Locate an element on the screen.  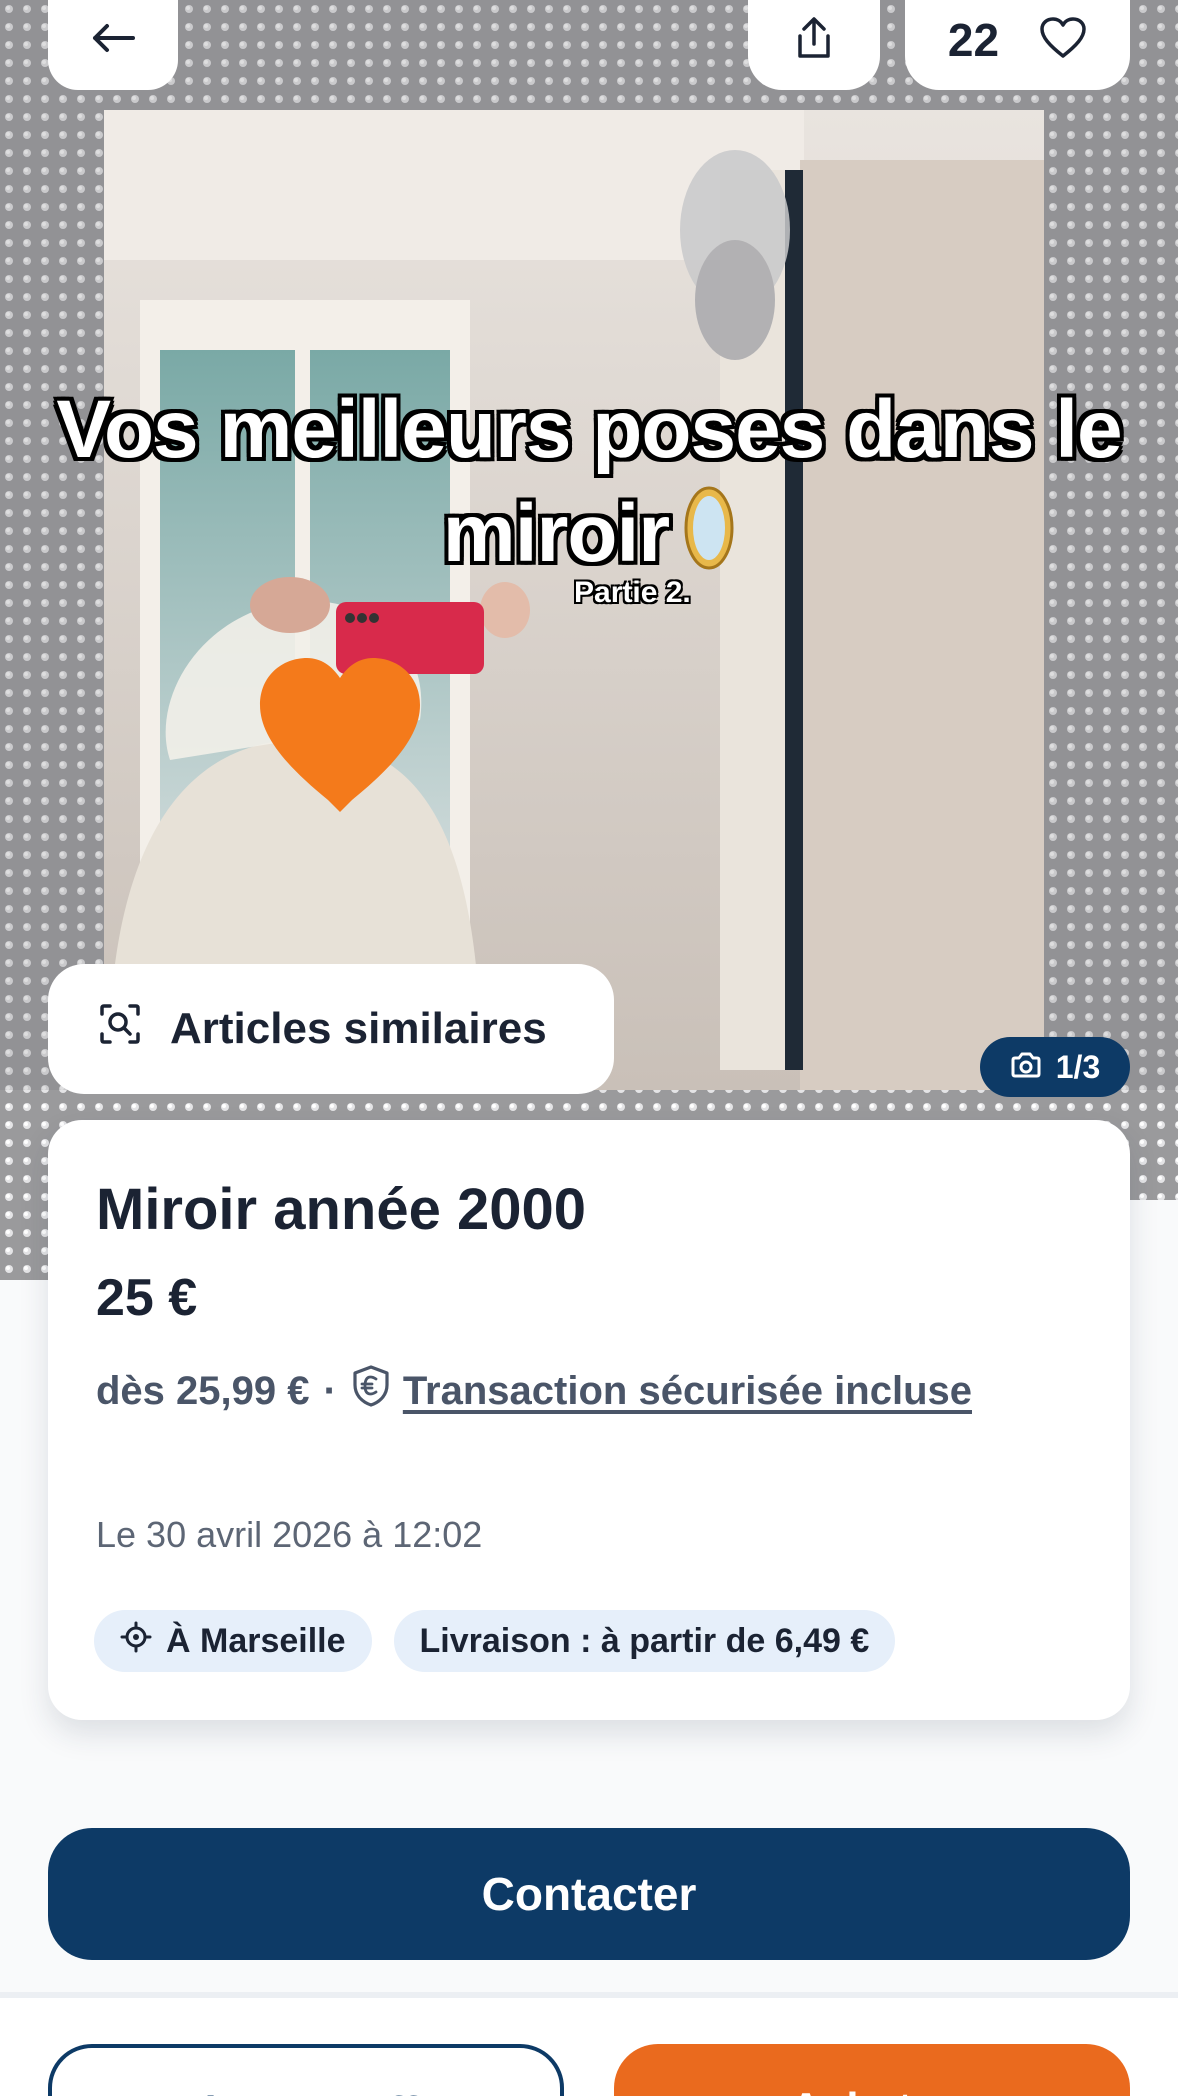
location-chip: À Marseille is located at coordinates (233, 1641).